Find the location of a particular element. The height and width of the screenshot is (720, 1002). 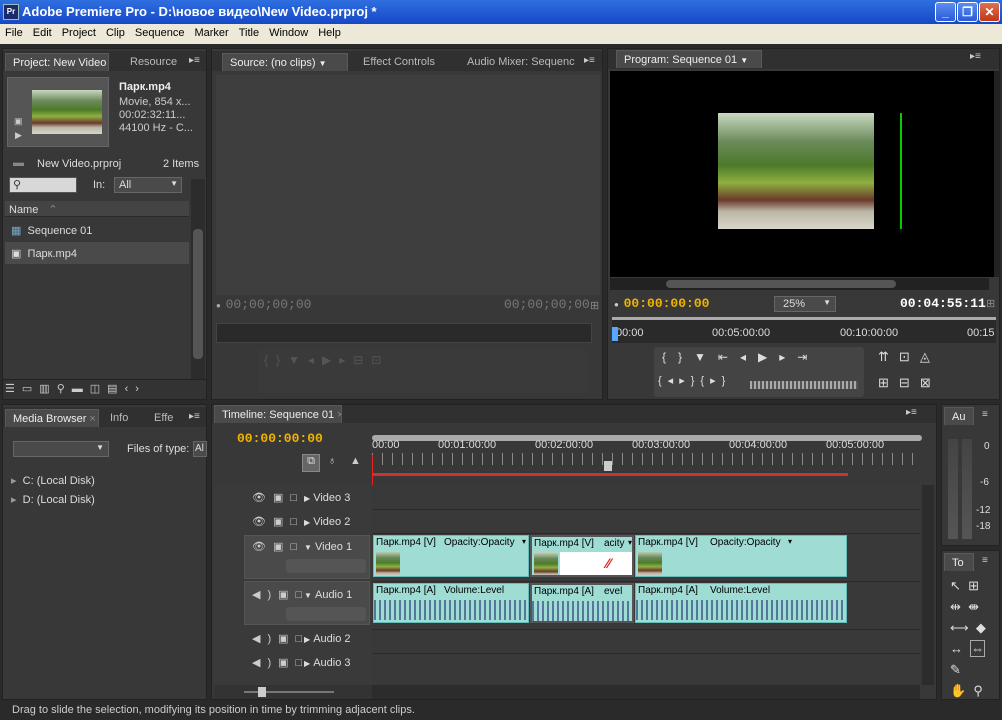

track-video1: ▼ Video 1 is located at coordinates (328, 547).